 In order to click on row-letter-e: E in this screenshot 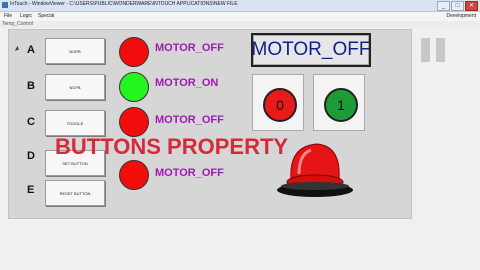, I will do `click(31, 190)`.